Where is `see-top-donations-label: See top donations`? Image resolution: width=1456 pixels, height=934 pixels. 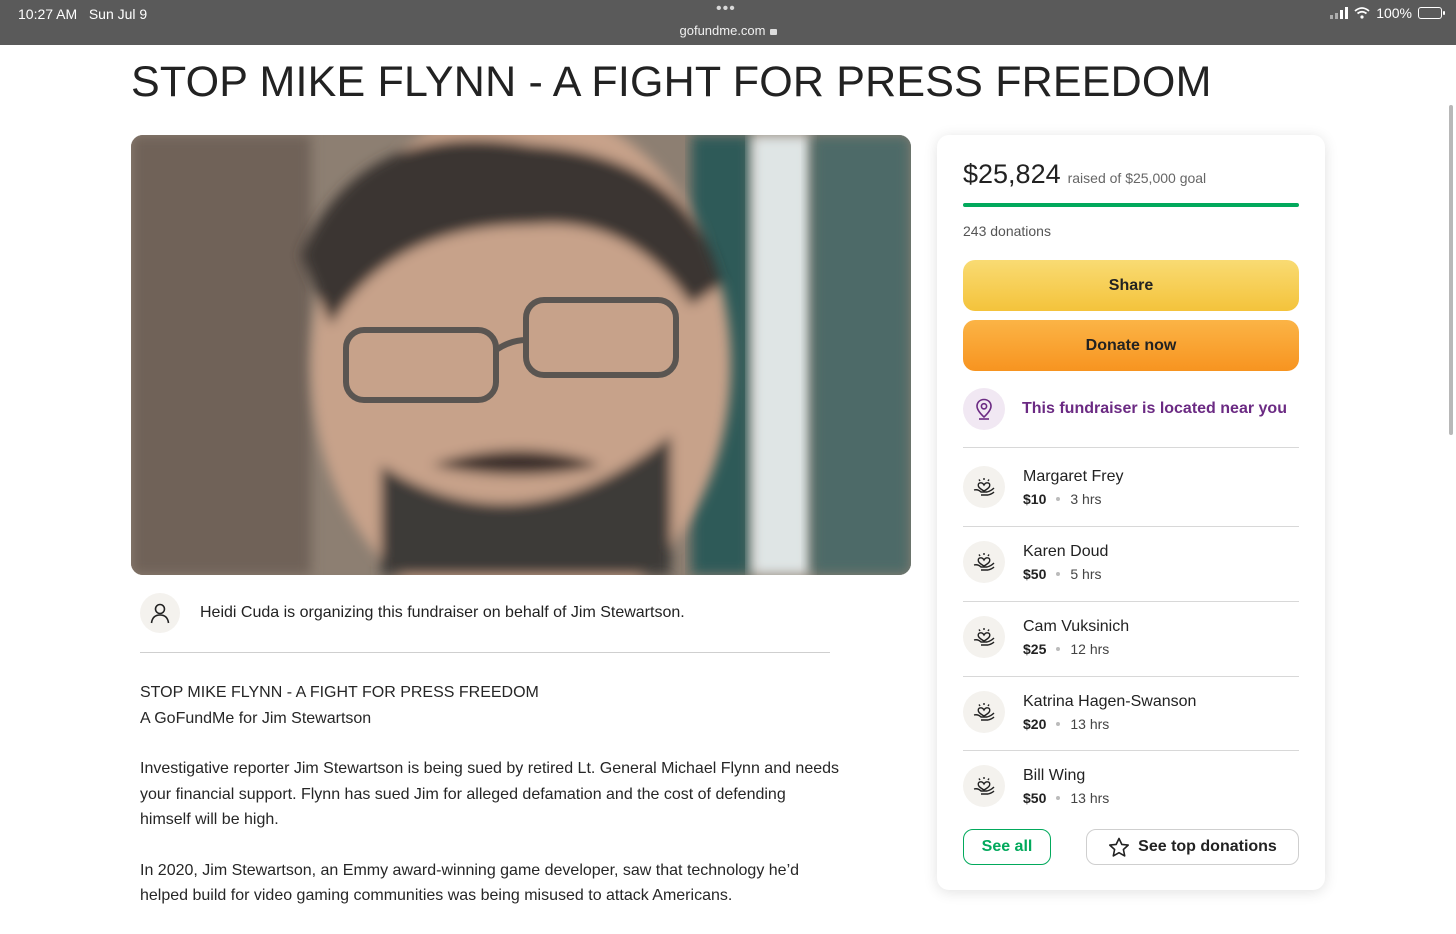
see-top-donations-label: See top donations is located at coordinates (1207, 846).